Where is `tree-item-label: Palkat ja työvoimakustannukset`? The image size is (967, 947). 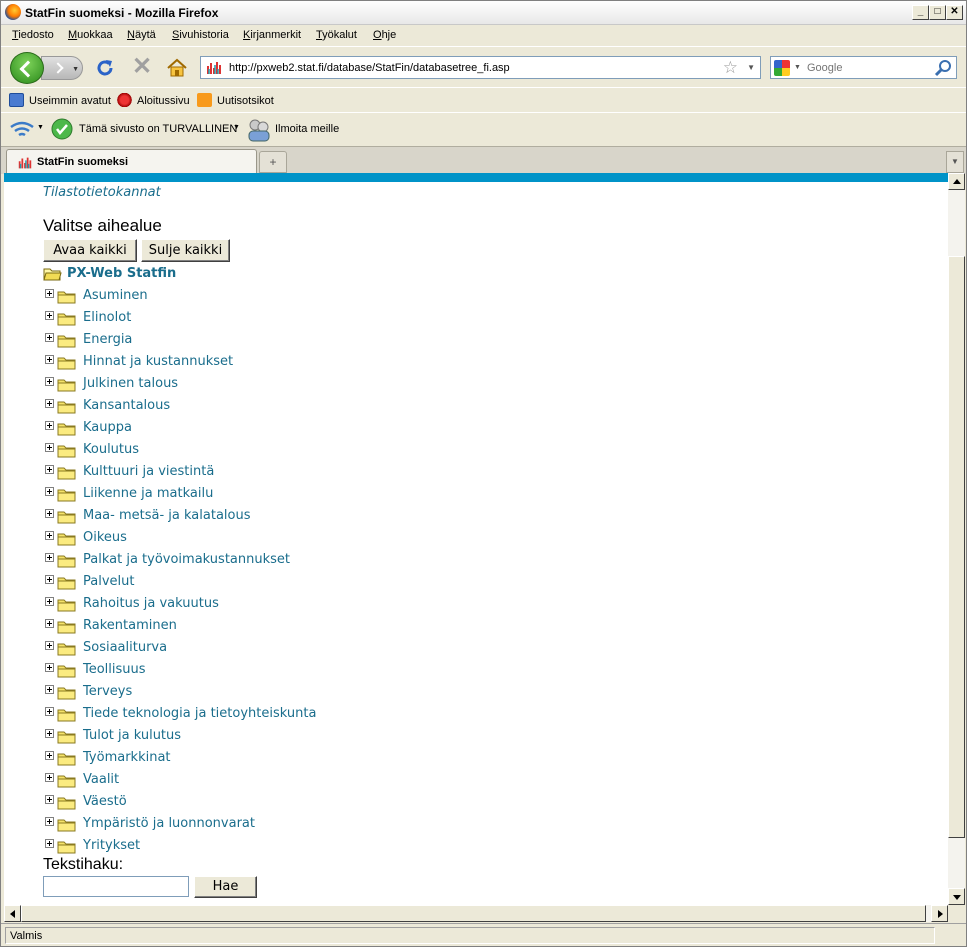 tree-item-label: Palkat ja työvoimakustannukset is located at coordinates (186, 559).